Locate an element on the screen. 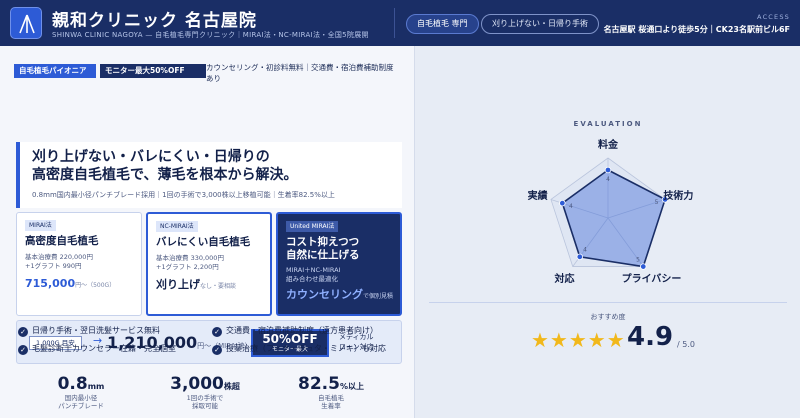 The height and width of the screenshot is (418, 800). stat-label1: 1回の手術で is located at coordinates (205, 398).